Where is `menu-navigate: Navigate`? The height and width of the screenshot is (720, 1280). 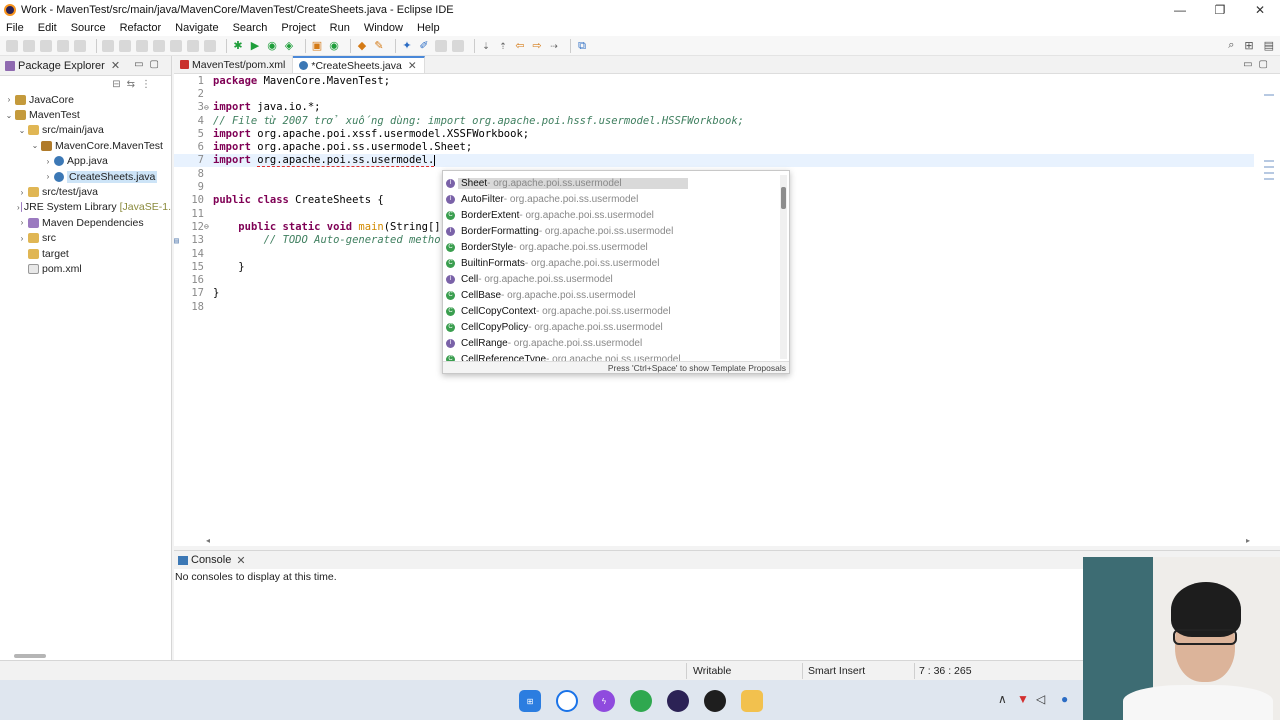 menu-navigate: Navigate is located at coordinates (196, 28).